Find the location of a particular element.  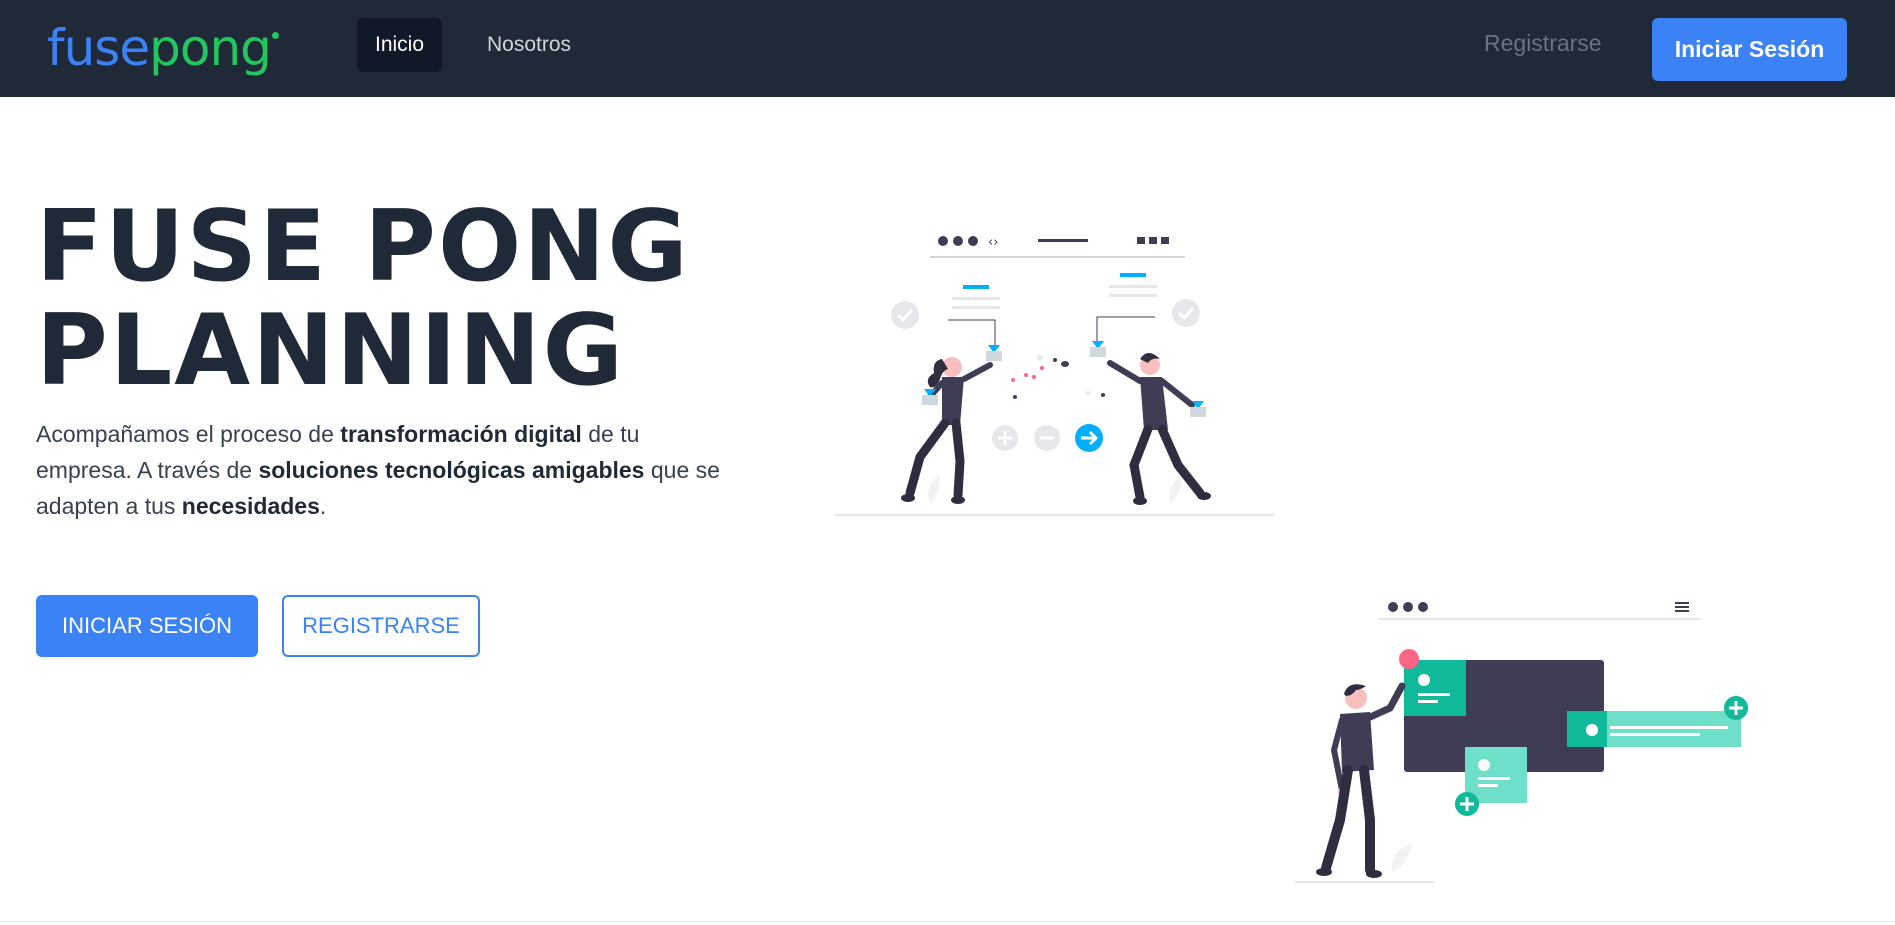

page-bottom-divider is located at coordinates (947, 921).